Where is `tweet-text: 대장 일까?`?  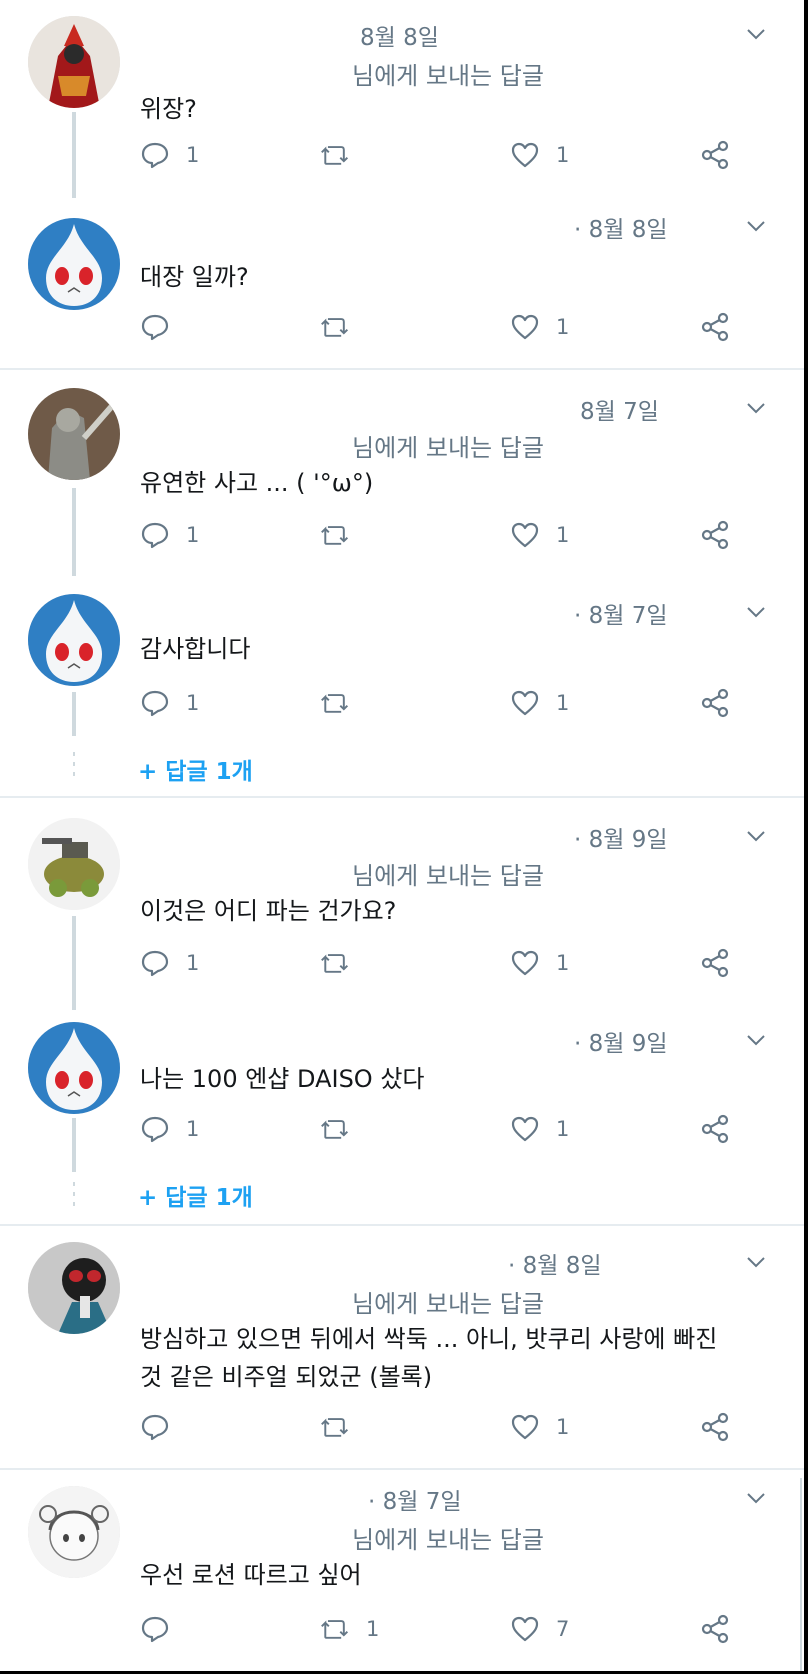
tweet-text: 대장 일까? is located at coordinates (194, 277).